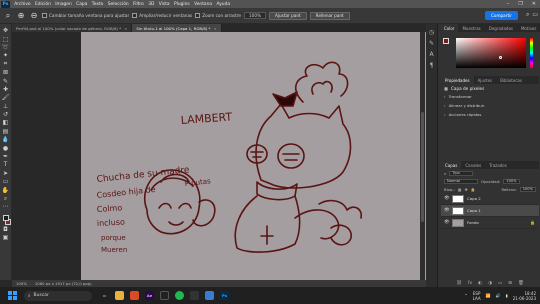 The height and width of the screenshot is (304, 540). I want to click on color-foreground-swatch, so click(446, 41).